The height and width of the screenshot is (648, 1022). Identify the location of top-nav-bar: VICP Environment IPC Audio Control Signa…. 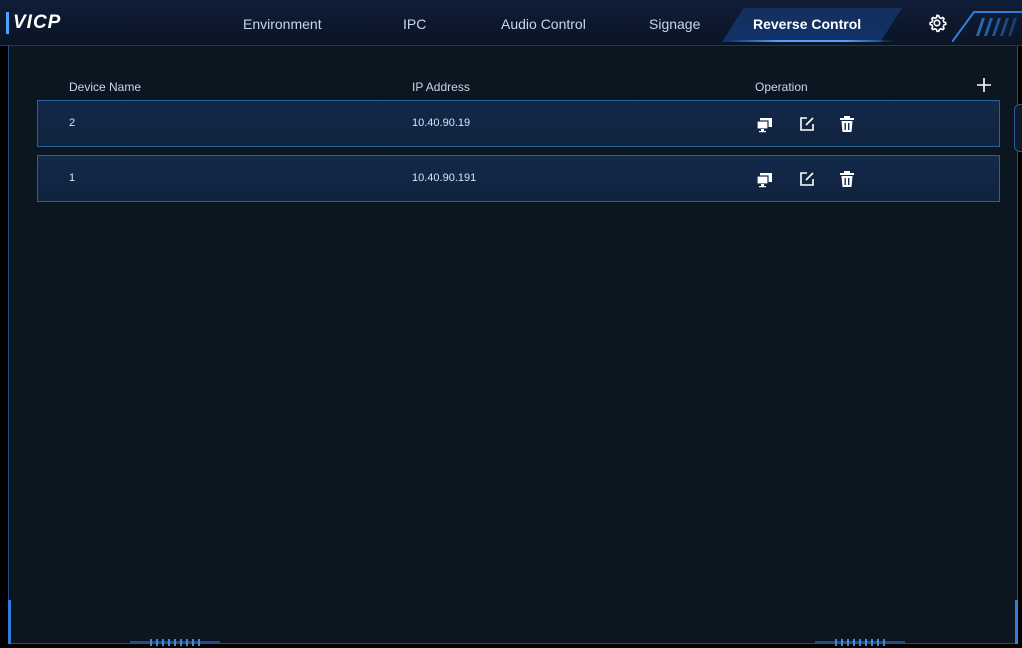
(511, 23).